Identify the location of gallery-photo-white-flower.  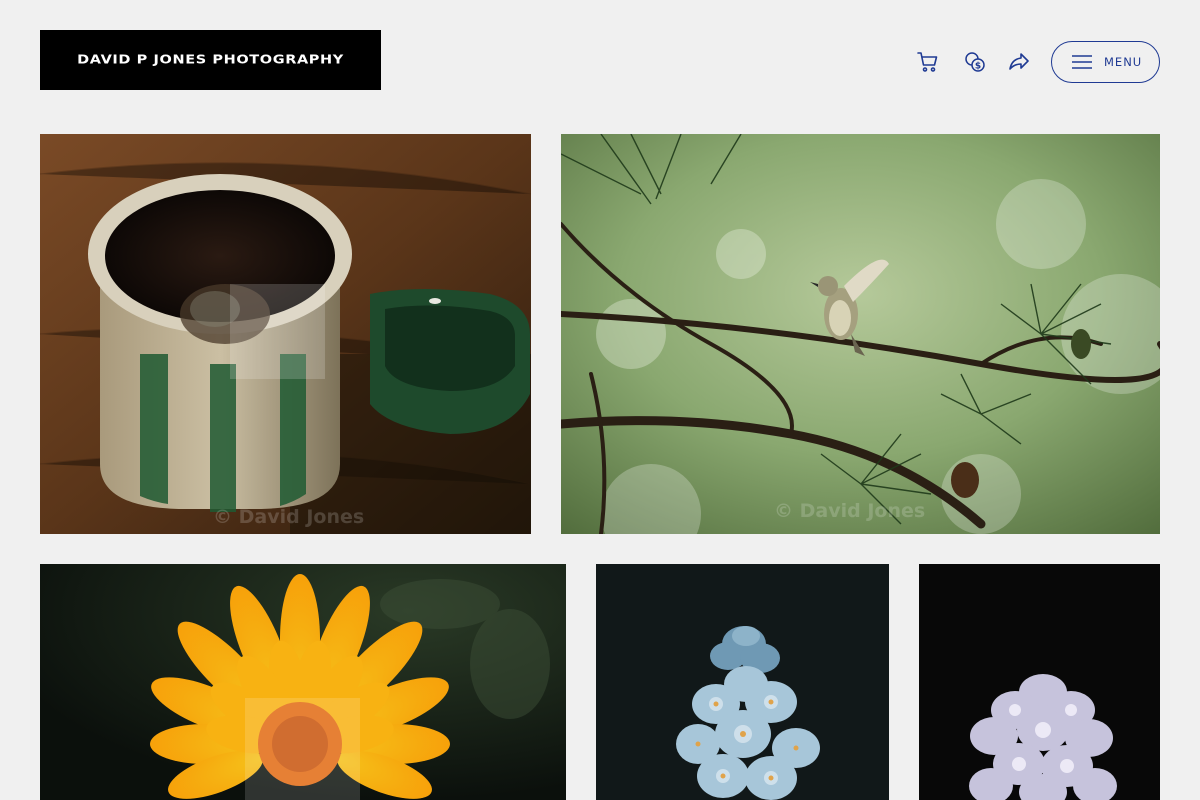
(1039, 682).